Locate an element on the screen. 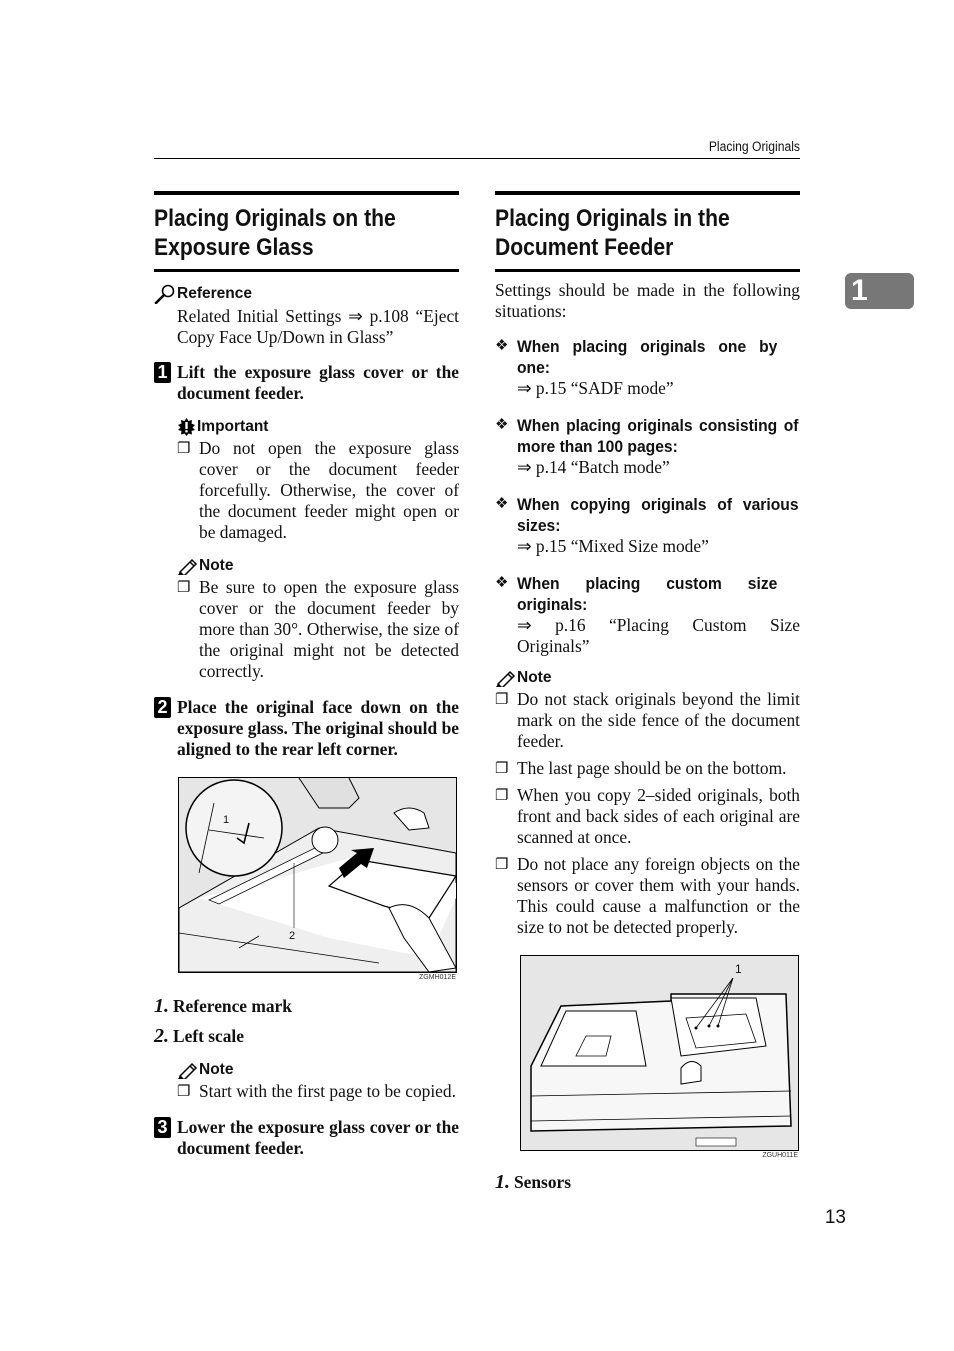 This screenshot has height=1351, width=954. important-icon is located at coordinates (187, 427).